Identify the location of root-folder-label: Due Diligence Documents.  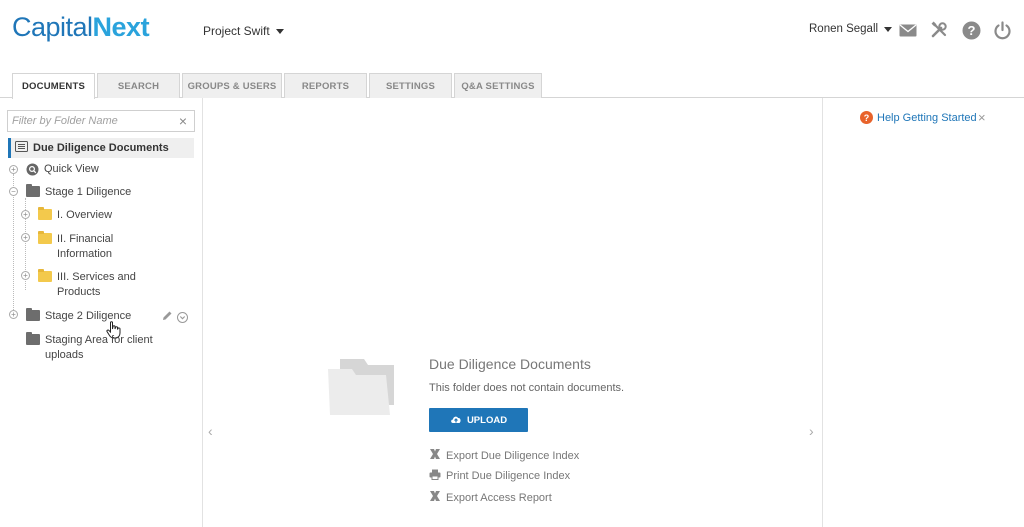
(101, 148).